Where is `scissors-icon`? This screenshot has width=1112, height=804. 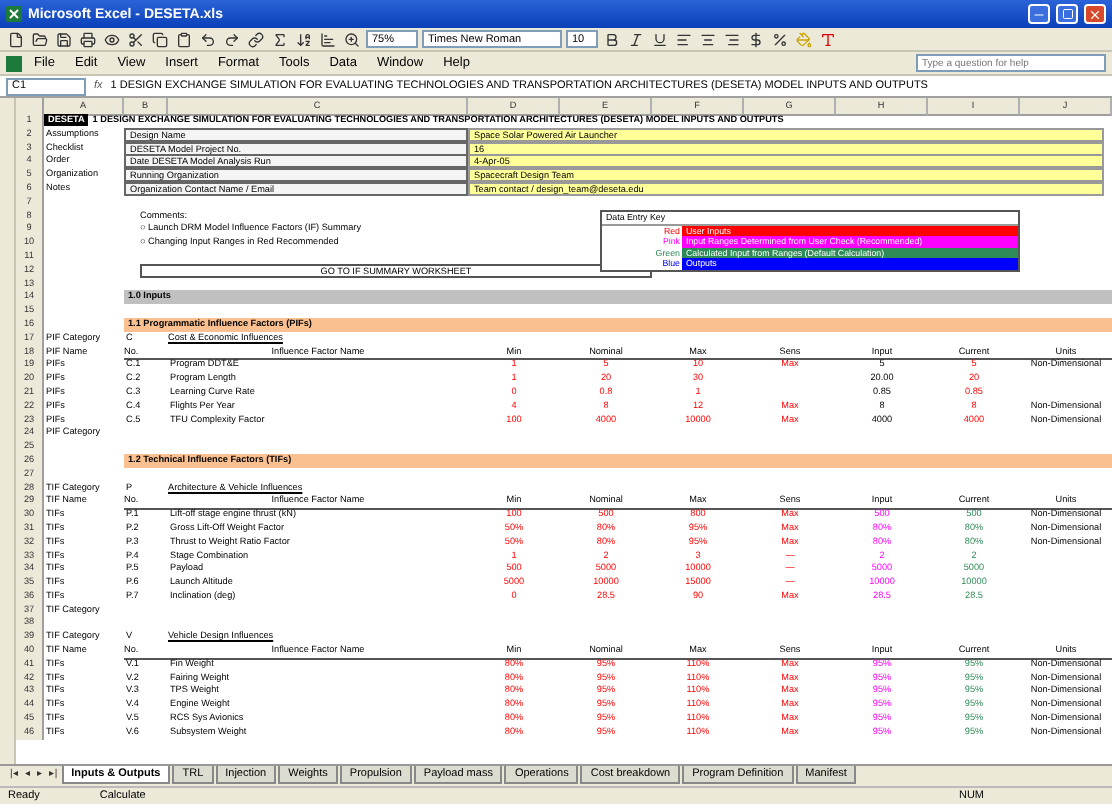 scissors-icon is located at coordinates (136, 39).